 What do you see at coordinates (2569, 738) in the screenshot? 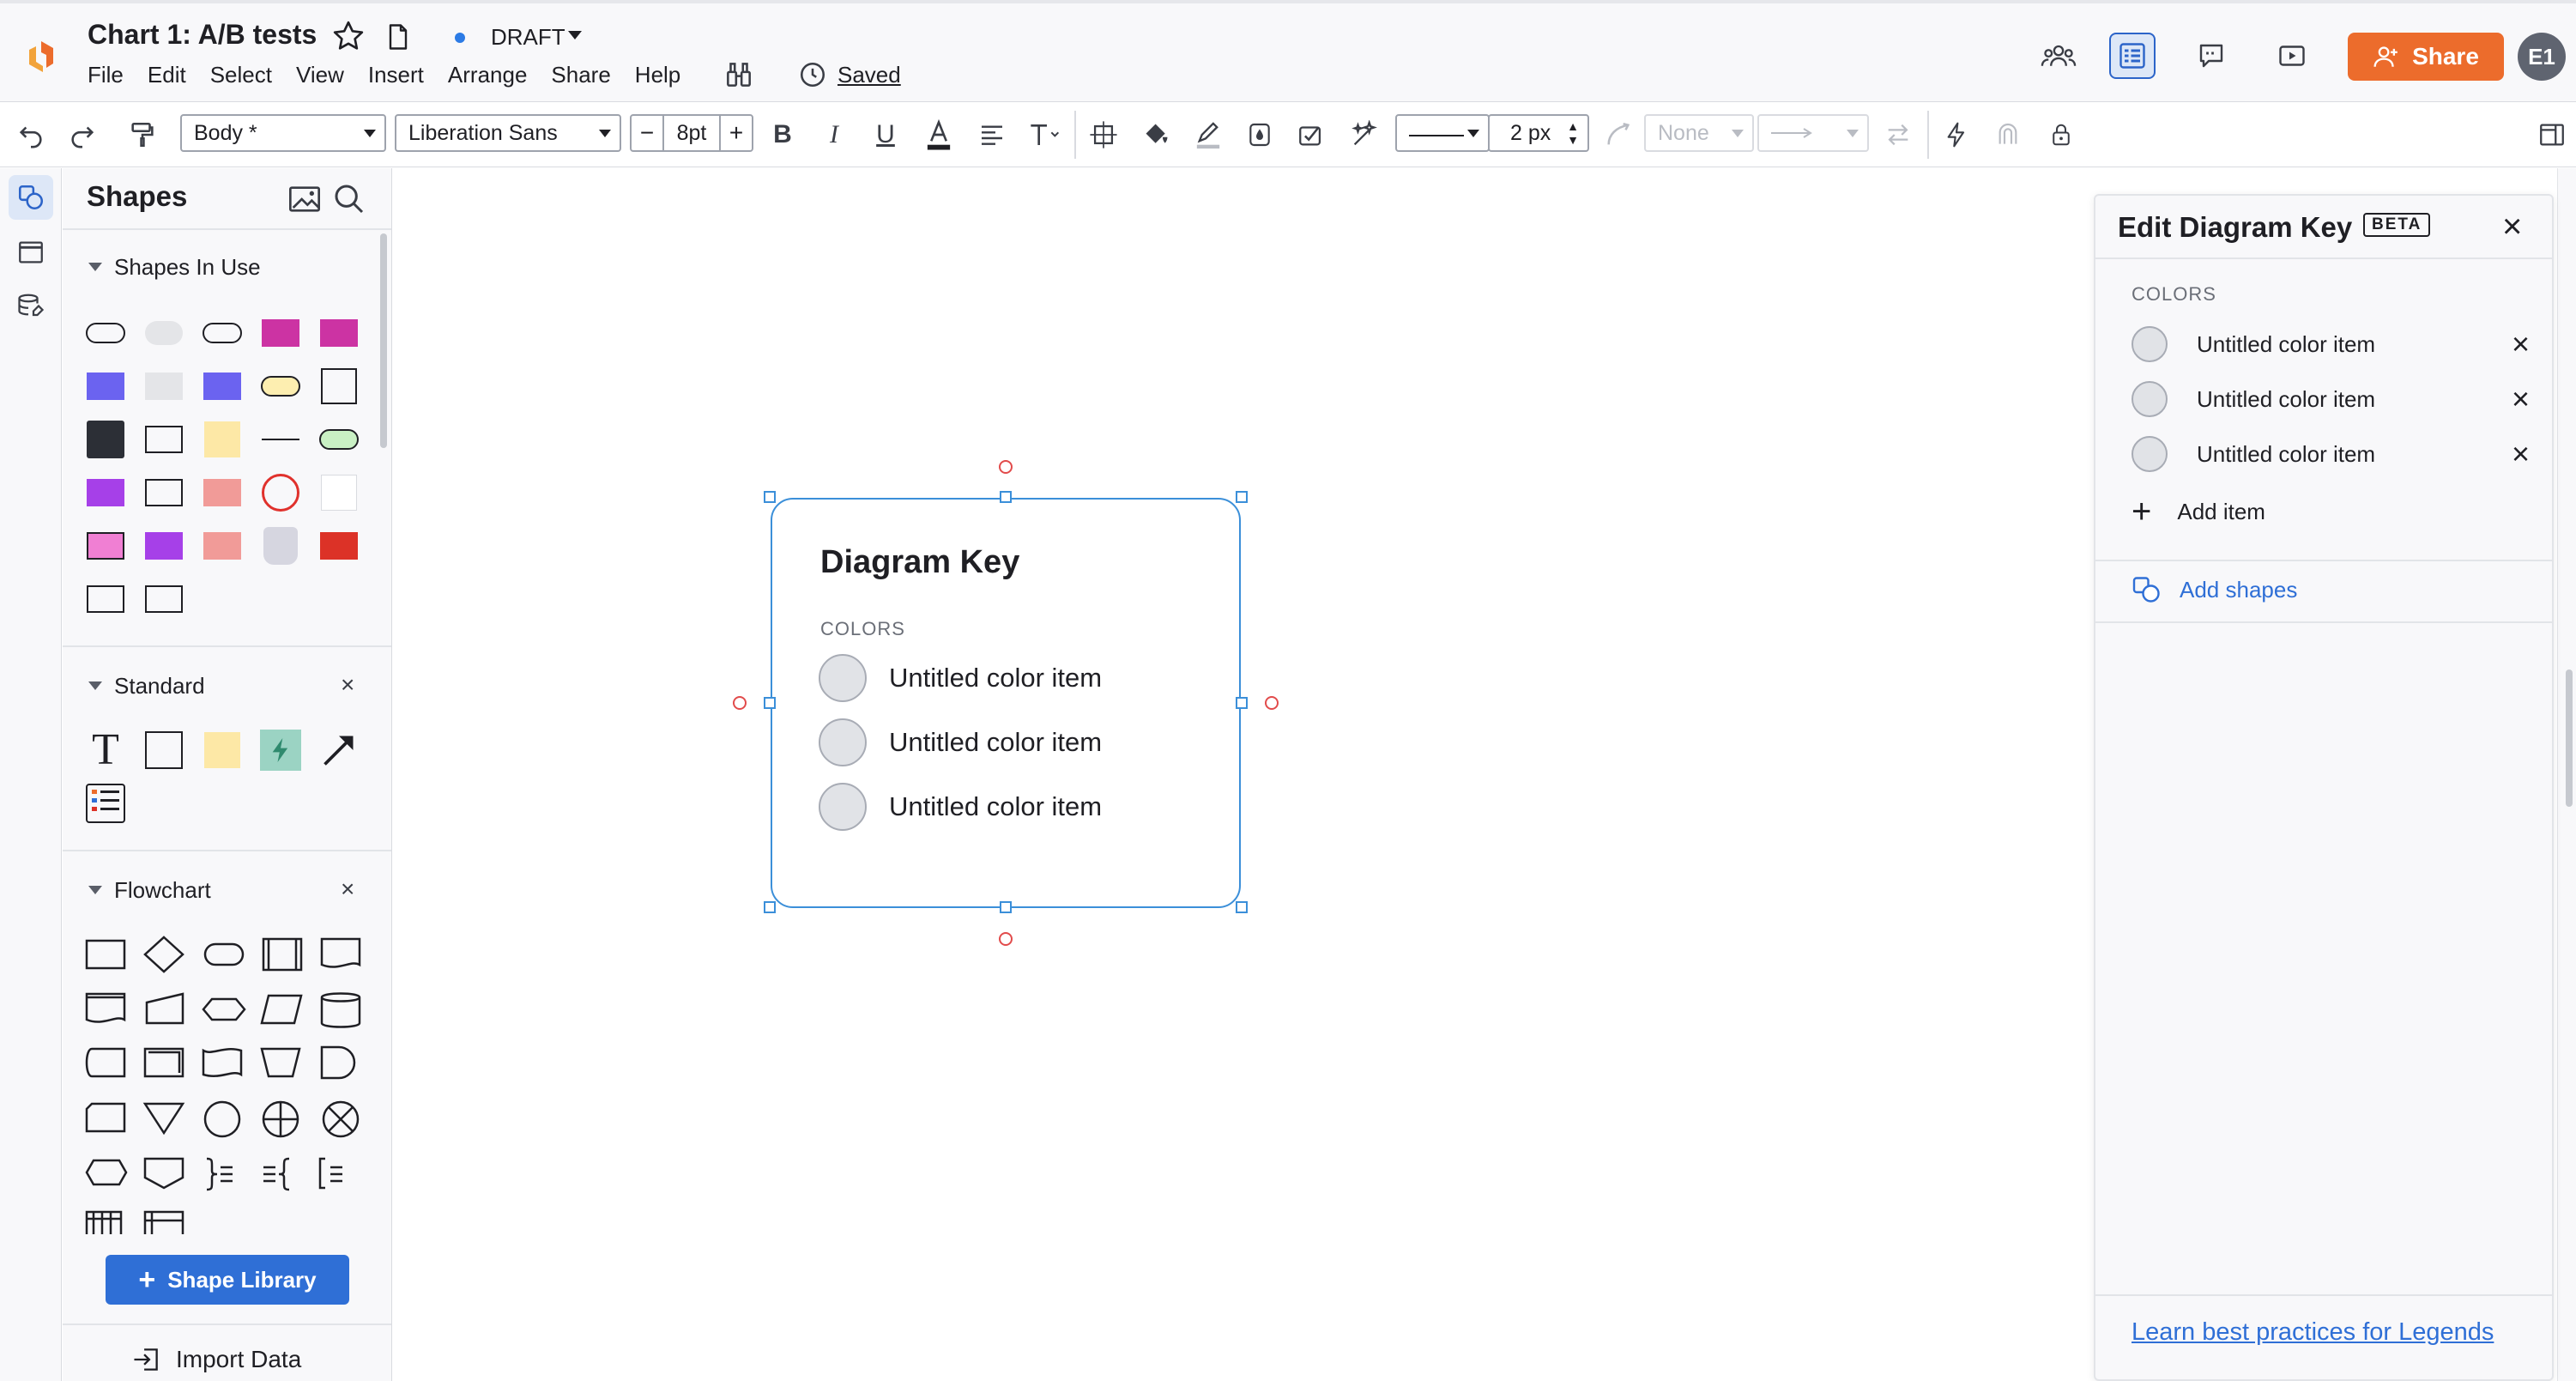
I see `canvas-scrollbar` at bounding box center [2569, 738].